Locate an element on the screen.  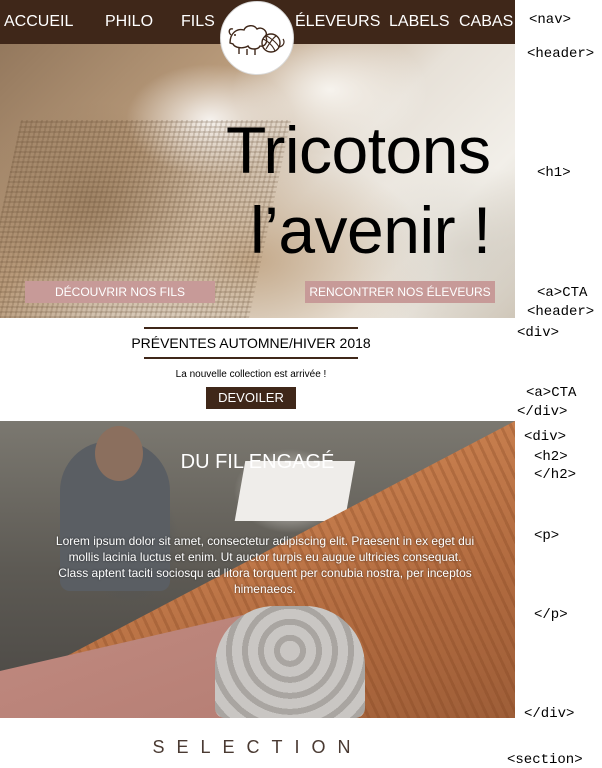
nav-item-cabas: CABAS is located at coordinates (486, 22).